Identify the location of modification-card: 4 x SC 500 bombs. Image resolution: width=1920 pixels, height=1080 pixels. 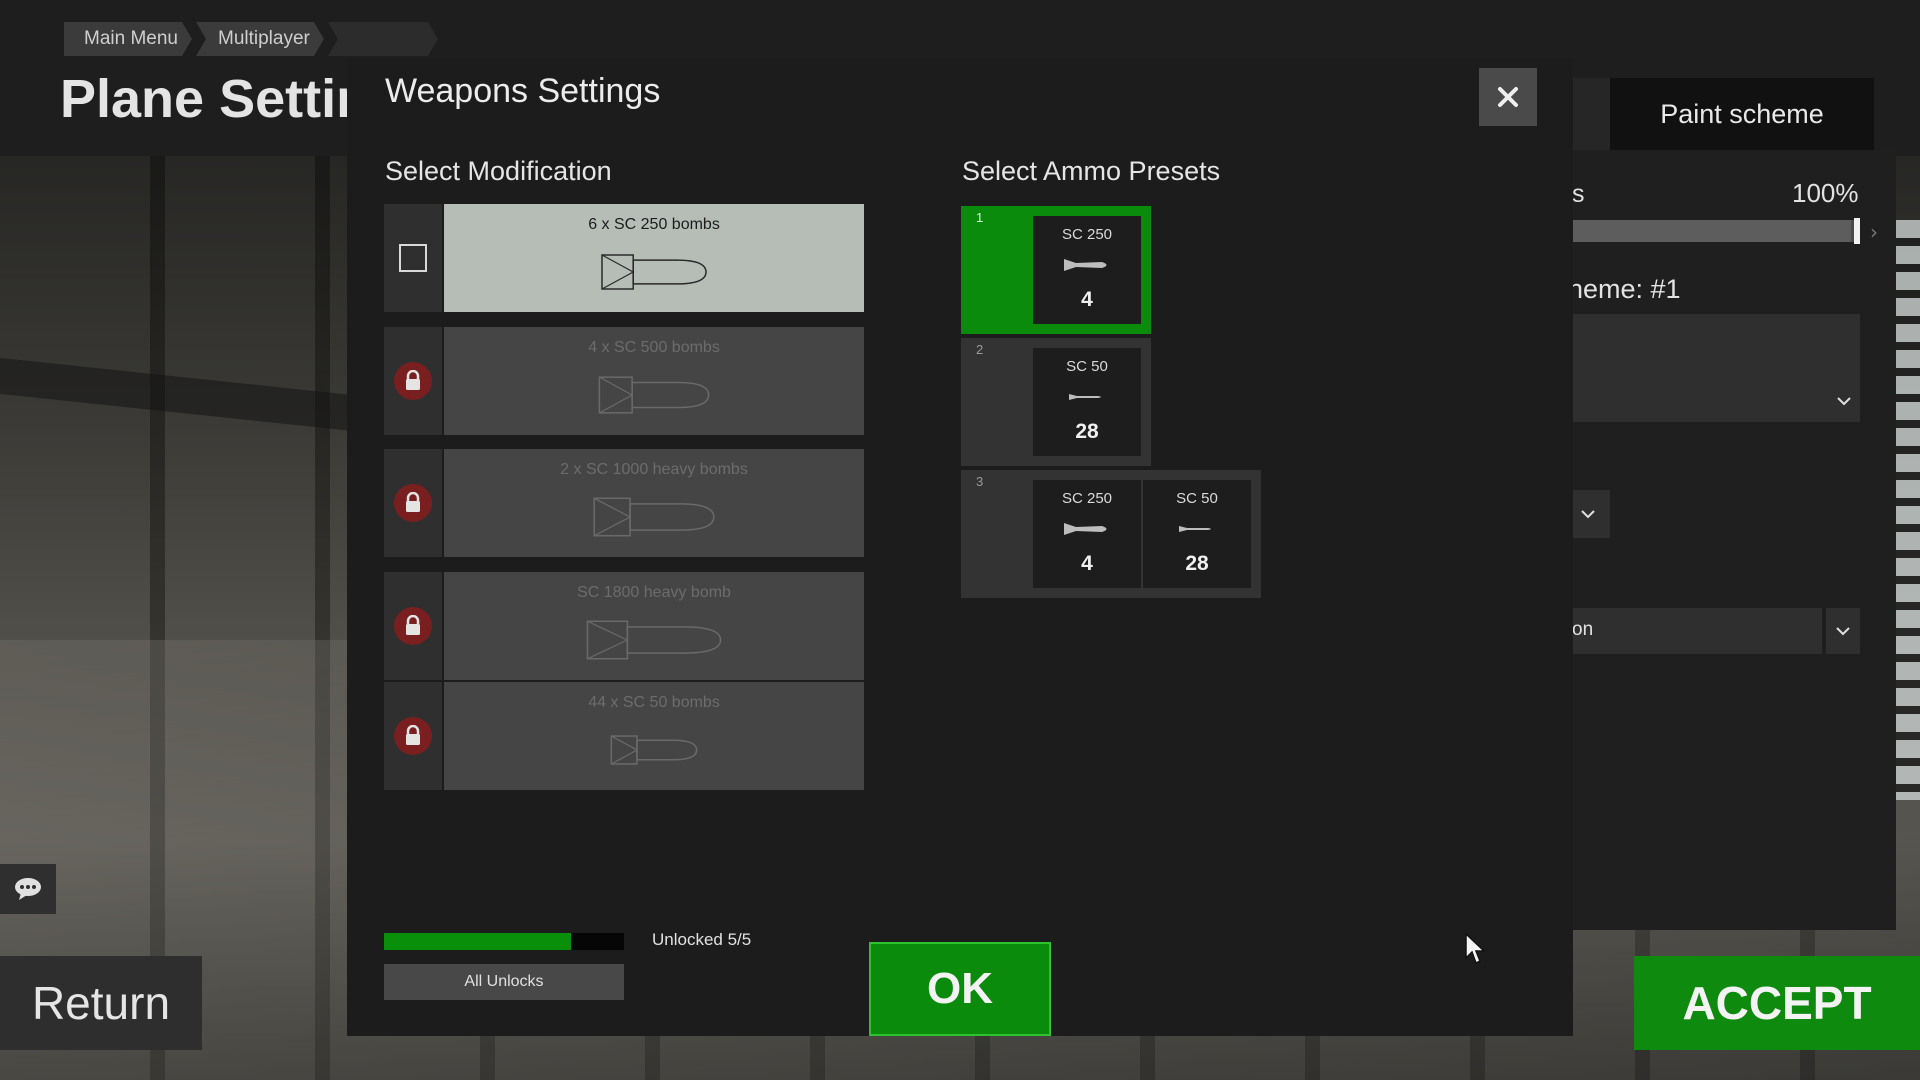
(654, 381).